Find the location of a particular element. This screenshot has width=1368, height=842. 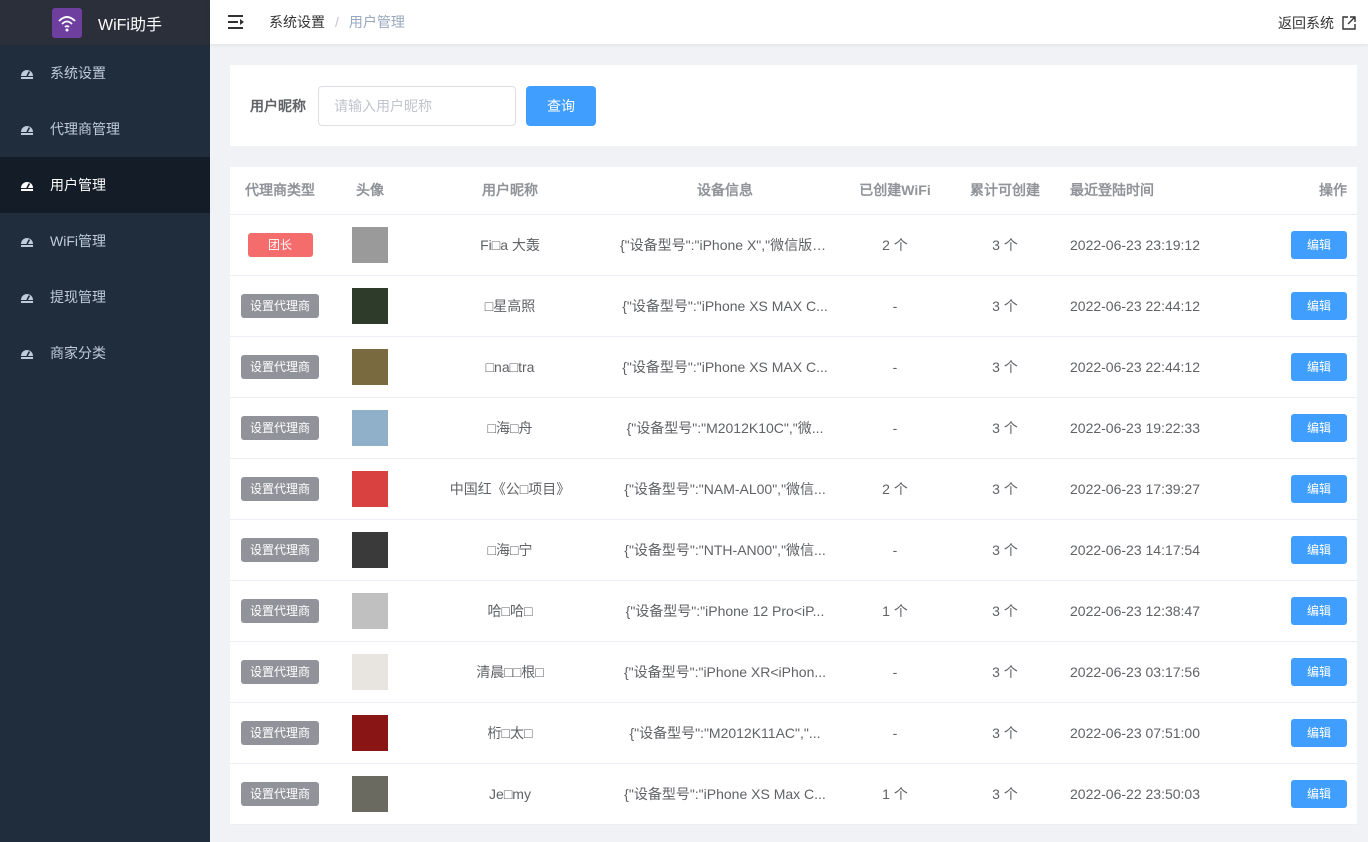

sidebar-item-merchant-category: 商家分类 is located at coordinates (105, 353).